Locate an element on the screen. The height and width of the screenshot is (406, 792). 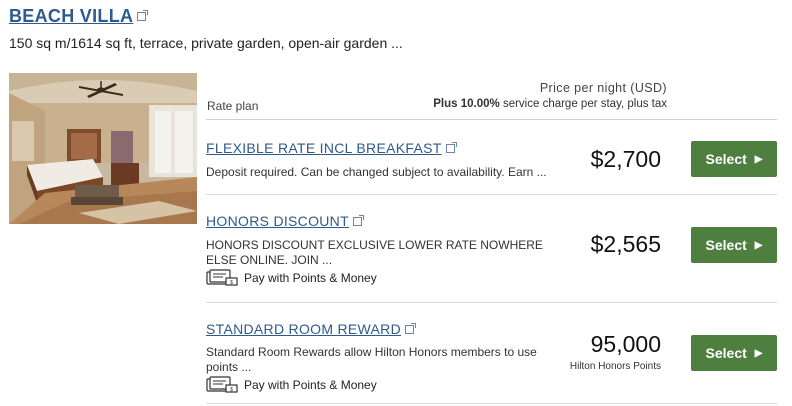
price-column-label: Price per night (USD) is located at coordinates (603, 88).